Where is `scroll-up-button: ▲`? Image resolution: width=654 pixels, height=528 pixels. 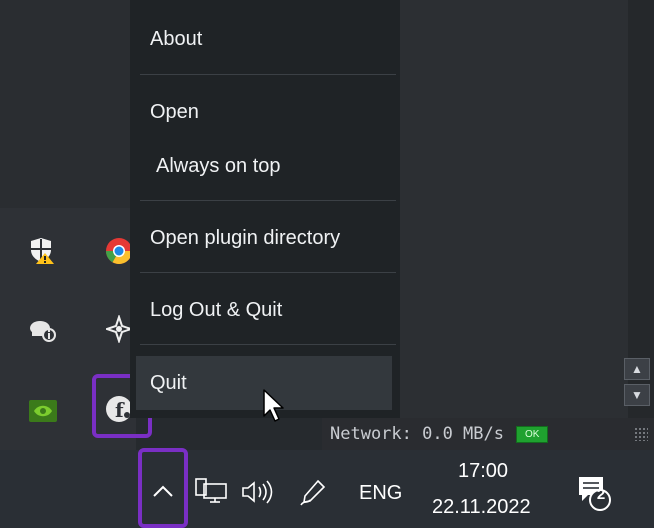 scroll-up-button: ▲ is located at coordinates (637, 369).